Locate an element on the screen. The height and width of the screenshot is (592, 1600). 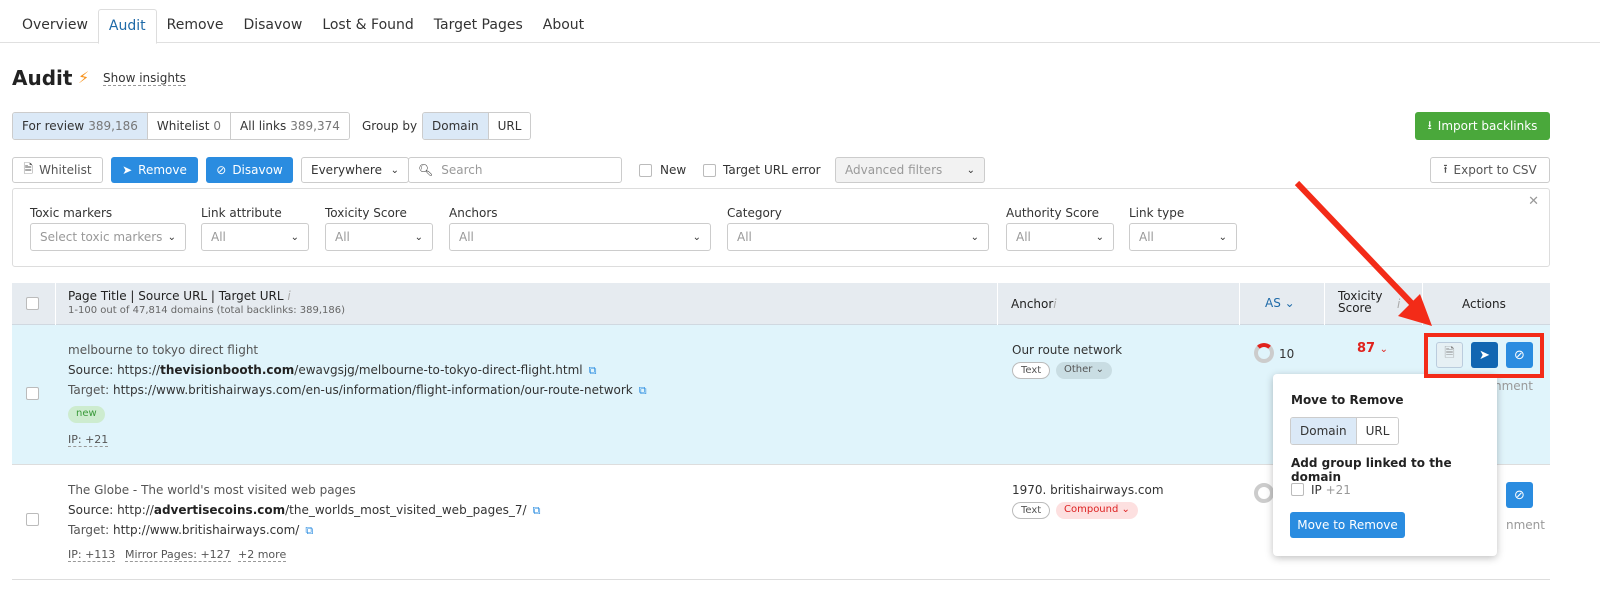
arrow-shaft is located at coordinates (1358, 247).